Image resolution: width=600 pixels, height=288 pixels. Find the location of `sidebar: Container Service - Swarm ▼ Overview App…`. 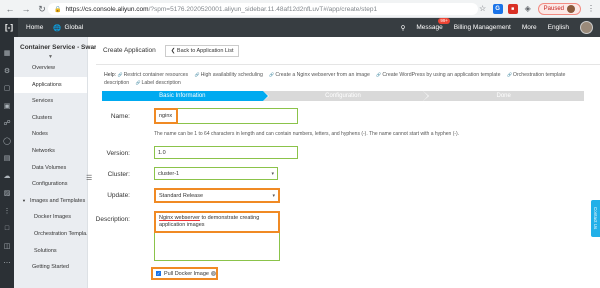

sidebar: Container Service - Swarm ▼ Overview App… is located at coordinates (58, 162).